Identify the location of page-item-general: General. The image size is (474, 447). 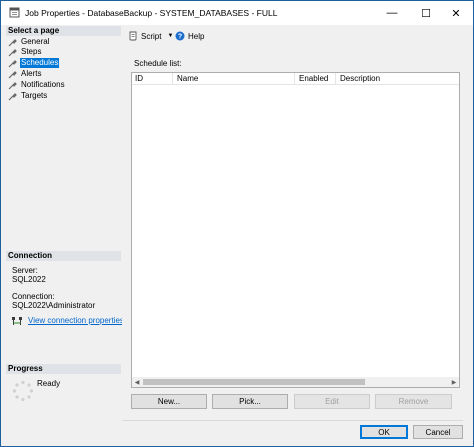
(29, 42).